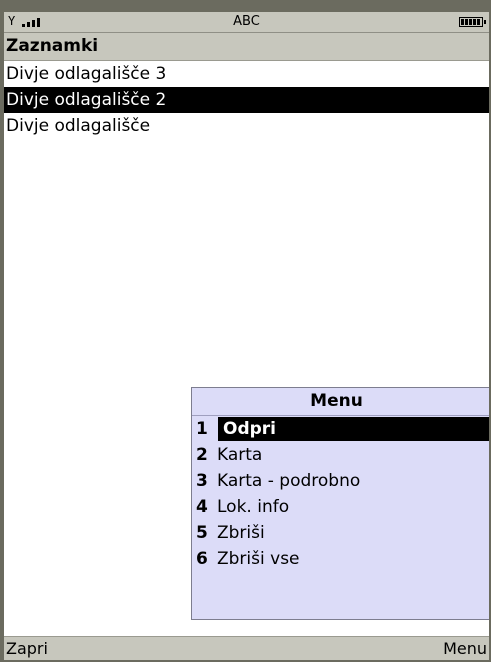 The image size is (491, 662). I want to click on menu-item-label: Lok. info, so click(253, 507).